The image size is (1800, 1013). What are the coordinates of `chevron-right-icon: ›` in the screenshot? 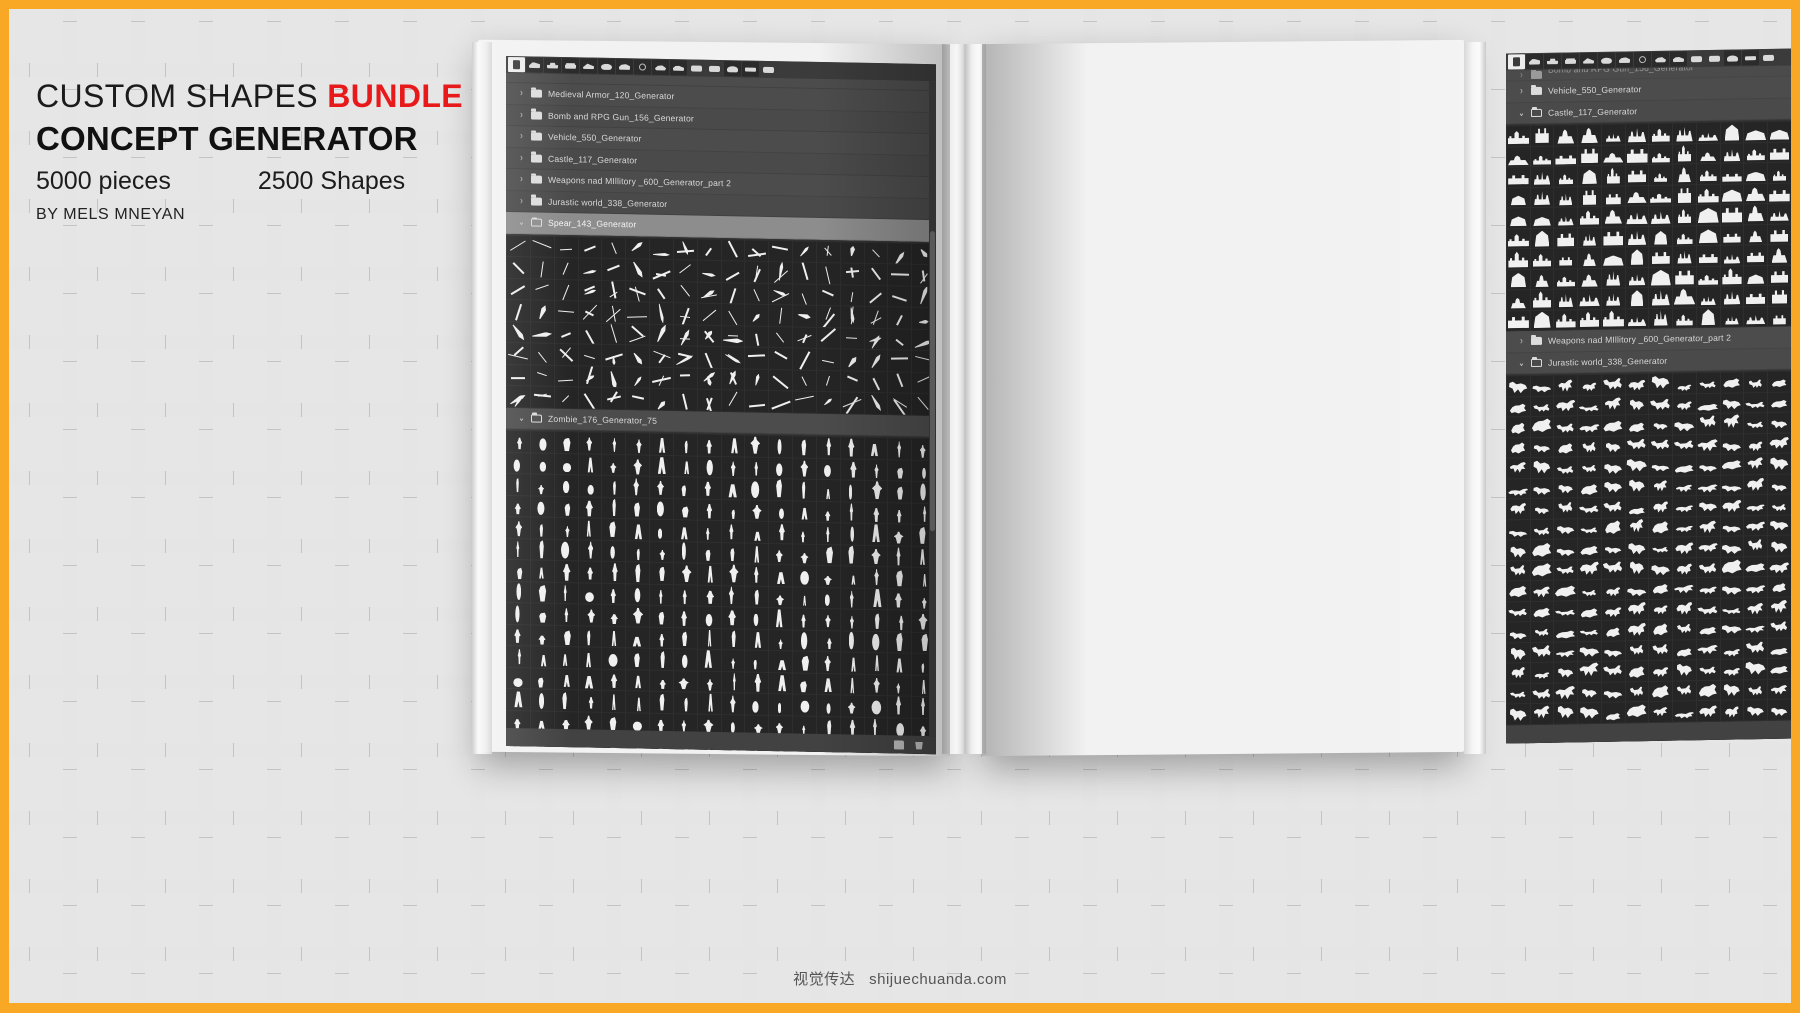 It's located at (1521, 74).